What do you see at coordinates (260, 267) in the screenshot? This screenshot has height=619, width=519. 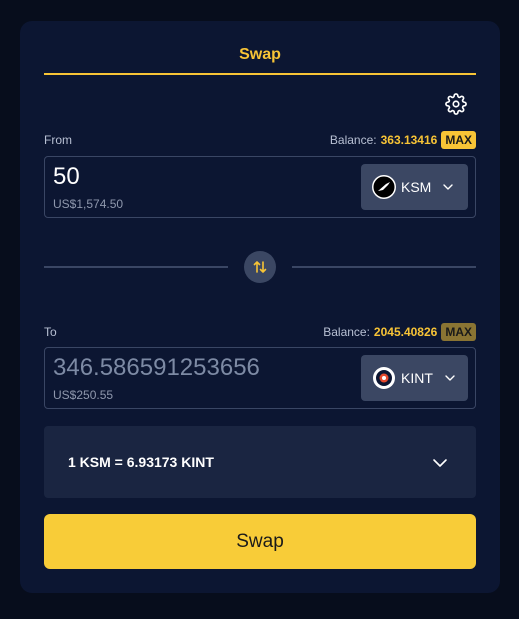 I see `swap-arrows-icon` at bounding box center [260, 267].